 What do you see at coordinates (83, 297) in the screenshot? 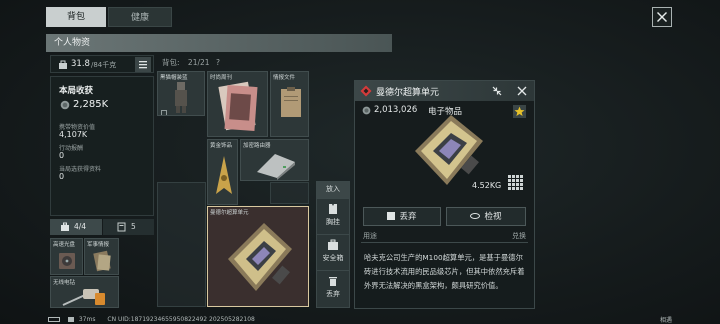
I see `drill-item-icon` at bounding box center [83, 297].